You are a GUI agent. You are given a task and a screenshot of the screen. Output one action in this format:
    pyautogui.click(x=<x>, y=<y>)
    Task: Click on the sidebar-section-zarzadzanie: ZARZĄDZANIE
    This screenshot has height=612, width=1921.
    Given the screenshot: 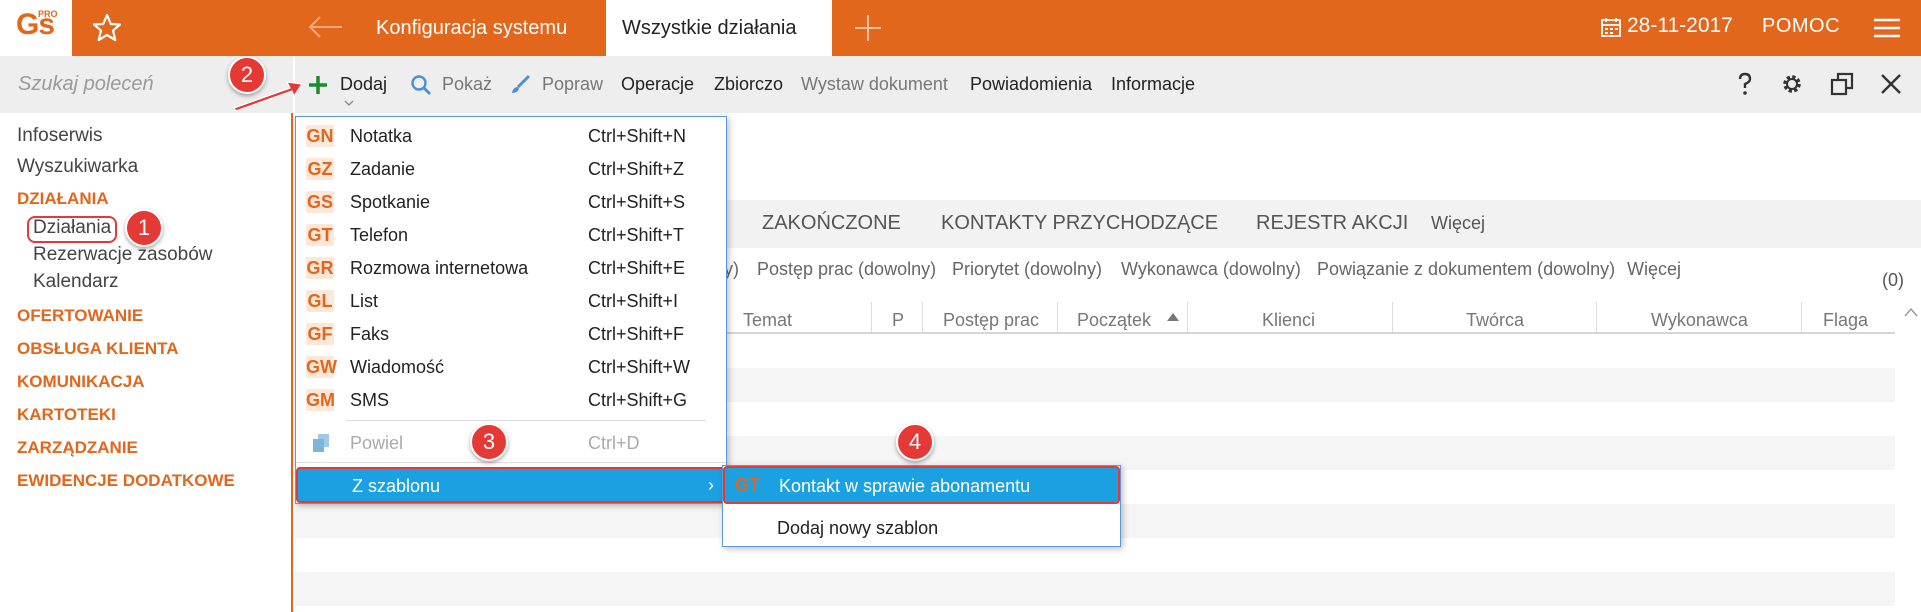 What is the action you would take?
    pyautogui.click(x=77, y=448)
    